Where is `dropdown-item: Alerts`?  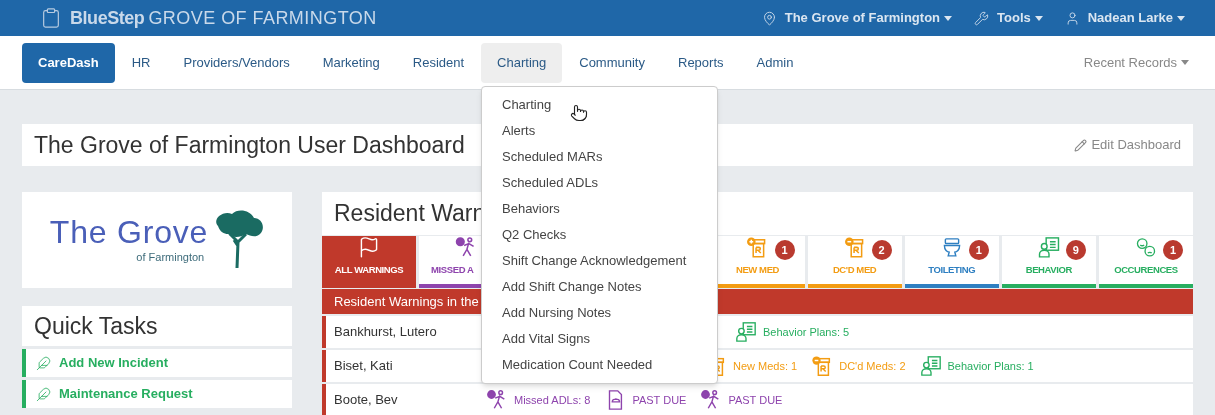 dropdown-item: Alerts is located at coordinates (599, 131).